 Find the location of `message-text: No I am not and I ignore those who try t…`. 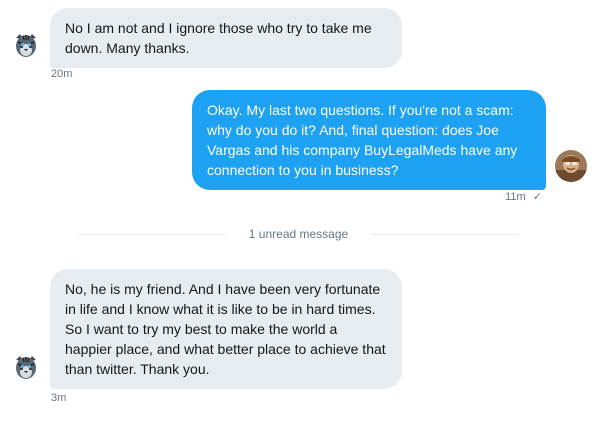

message-text: No I am not and I ignore those who try t… is located at coordinates (218, 38).